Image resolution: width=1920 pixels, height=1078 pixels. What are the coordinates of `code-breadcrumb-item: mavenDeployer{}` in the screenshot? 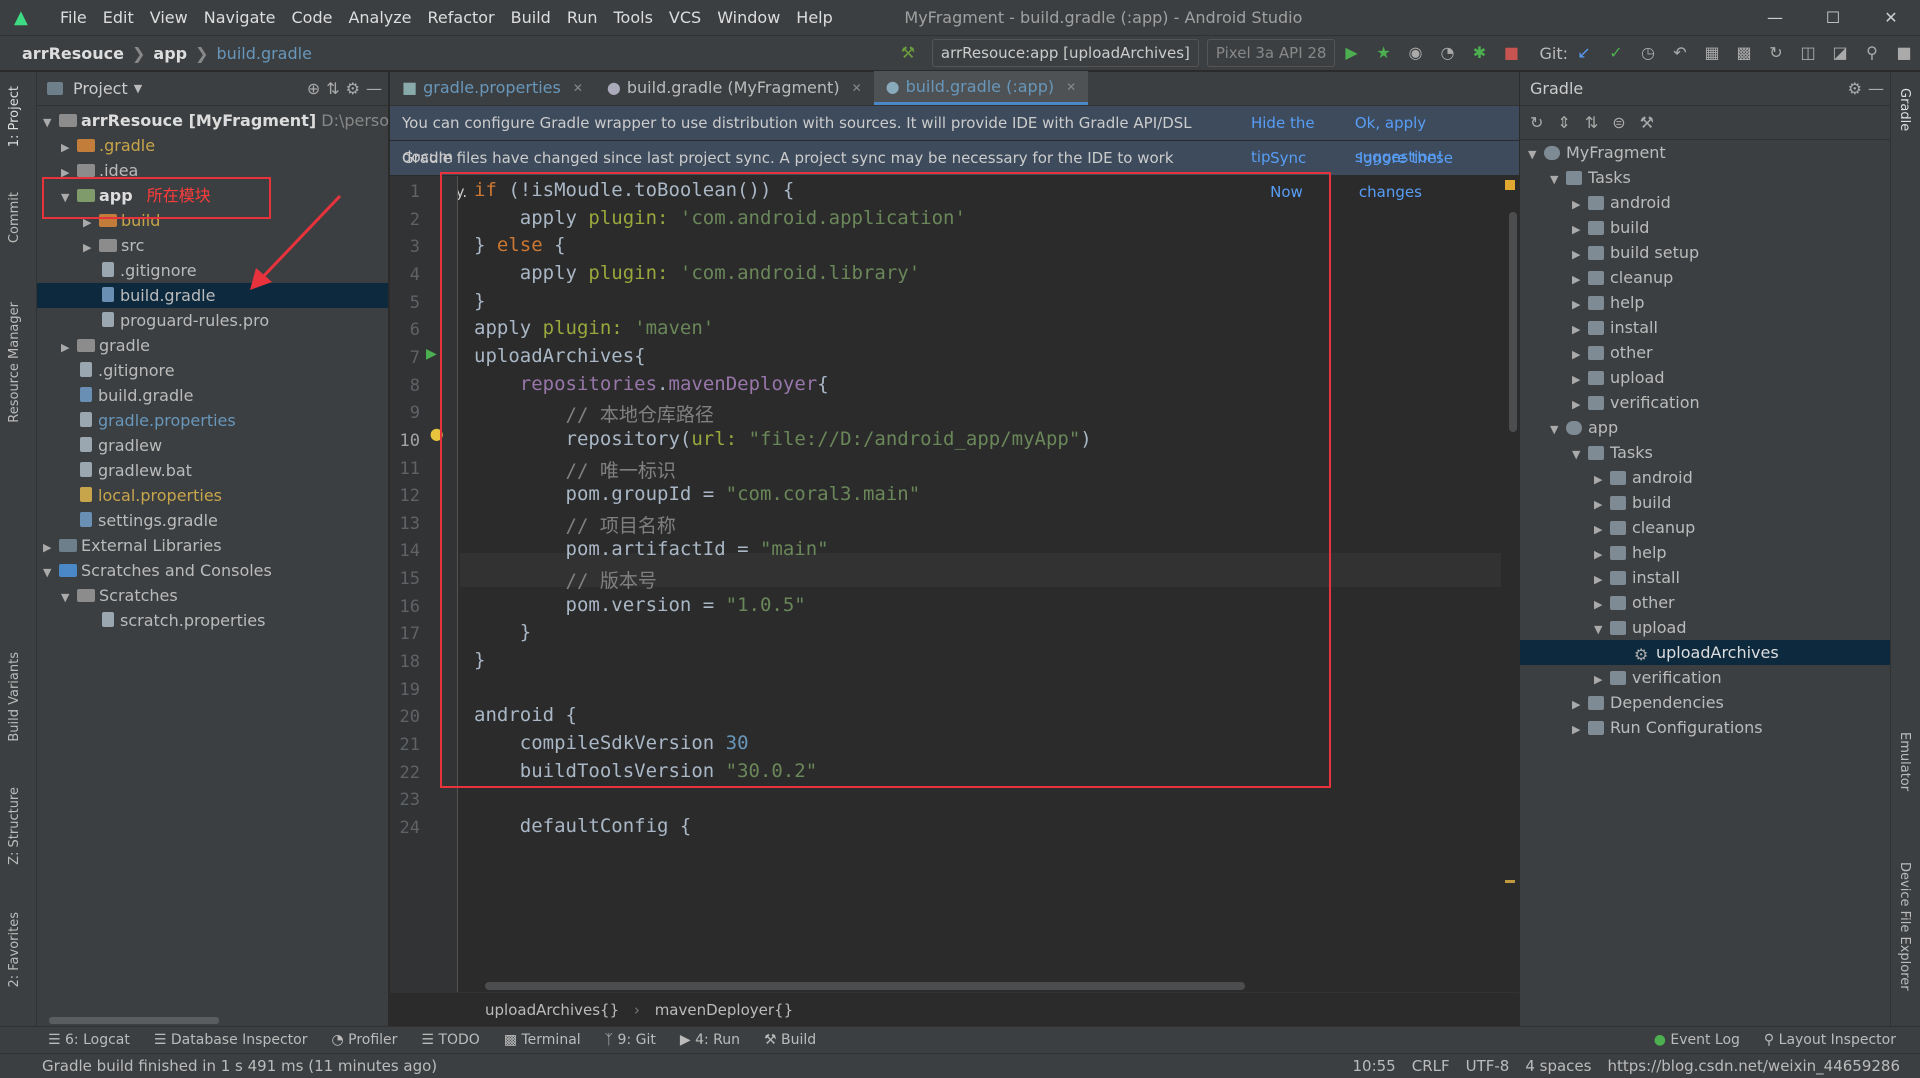 It's located at (724, 1010).